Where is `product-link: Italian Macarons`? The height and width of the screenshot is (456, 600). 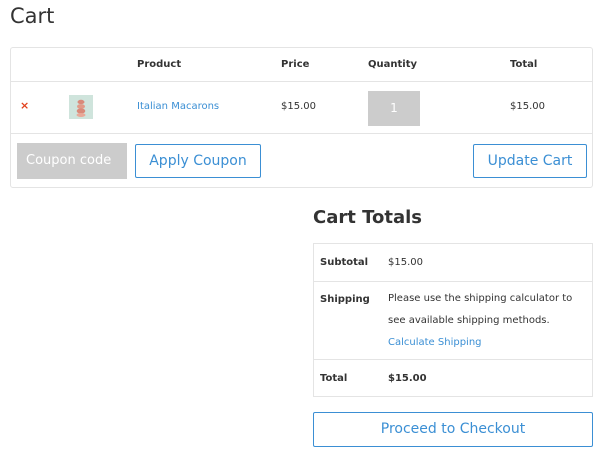
product-link: Italian Macarons is located at coordinates (178, 106).